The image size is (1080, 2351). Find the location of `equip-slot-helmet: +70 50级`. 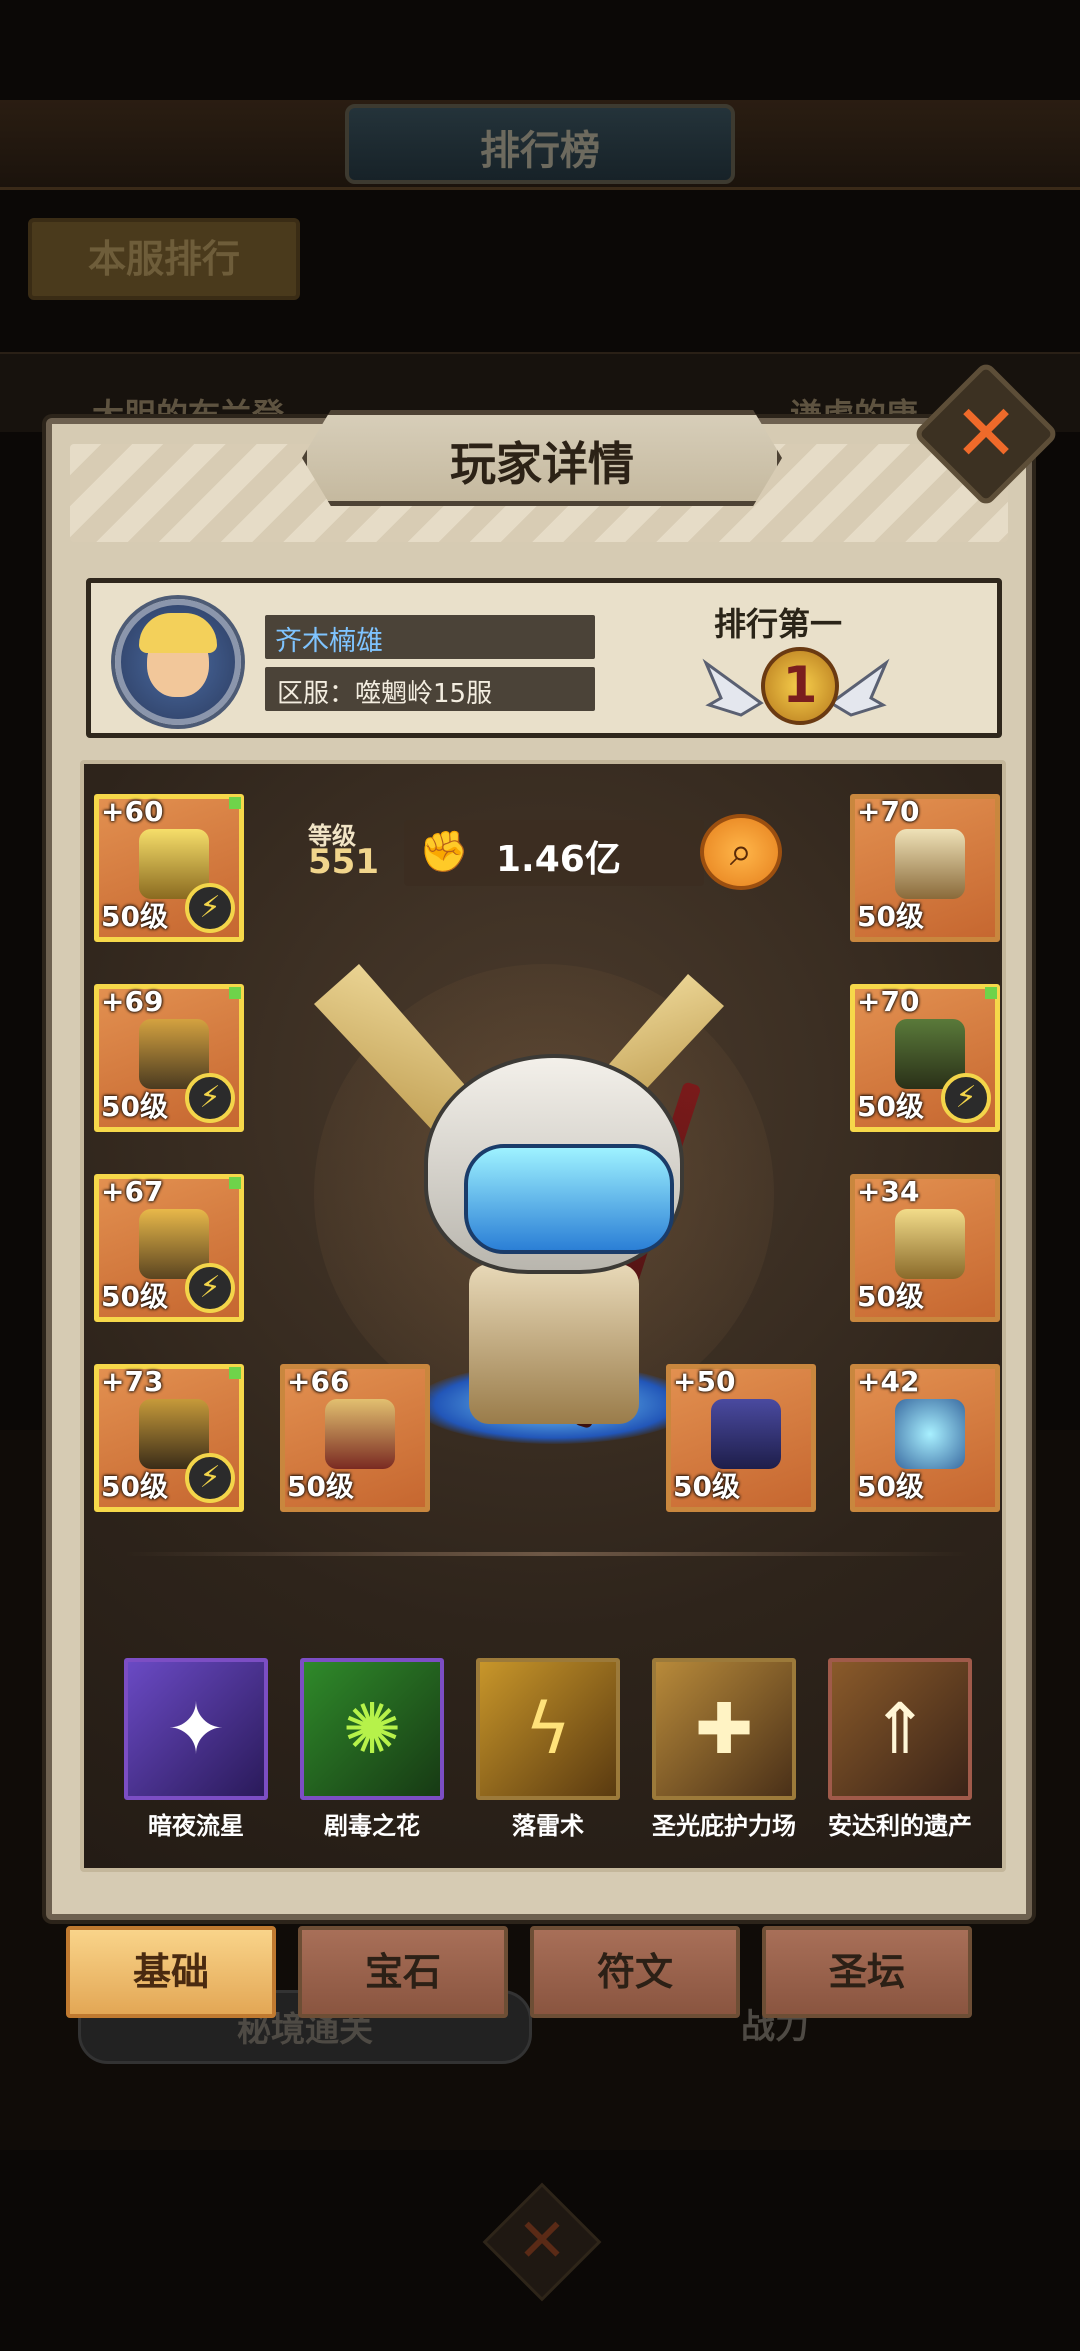

equip-slot-helmet: +70 50级 is located at coordinates (925, 868).